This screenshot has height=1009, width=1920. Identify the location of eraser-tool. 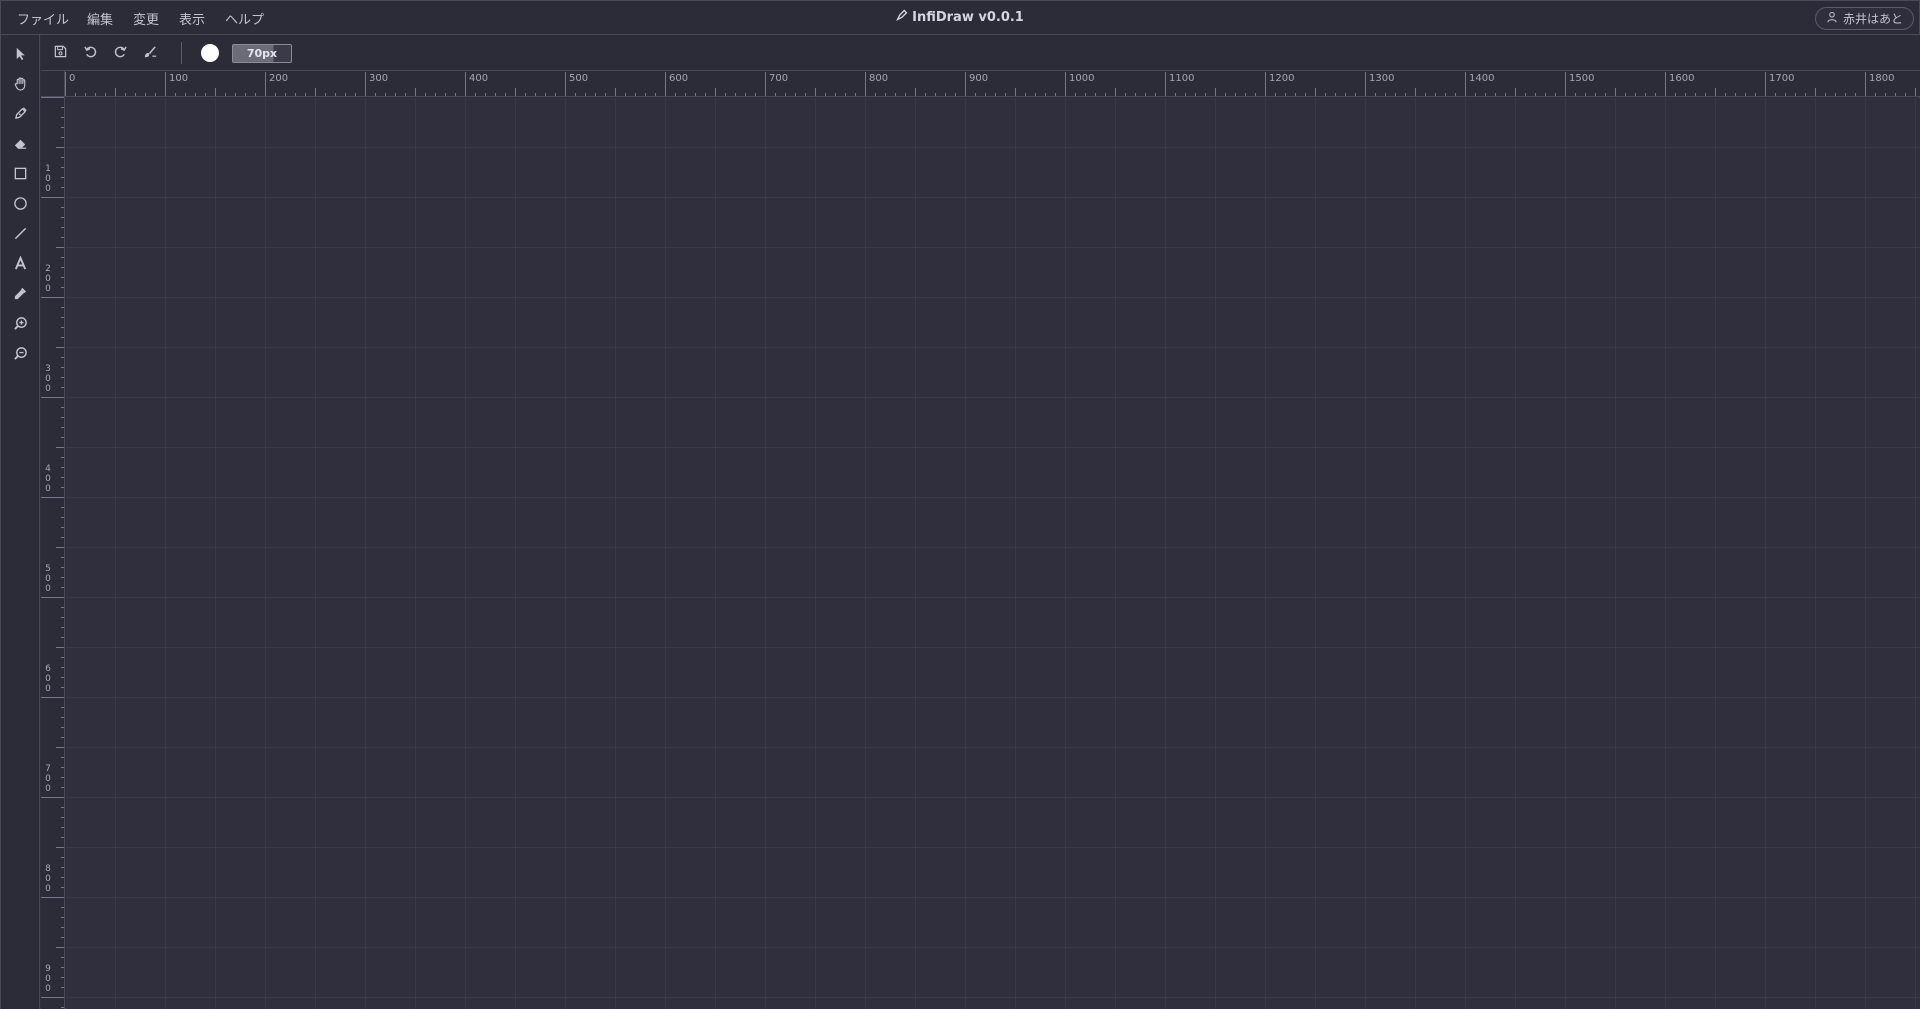
(20, 145).